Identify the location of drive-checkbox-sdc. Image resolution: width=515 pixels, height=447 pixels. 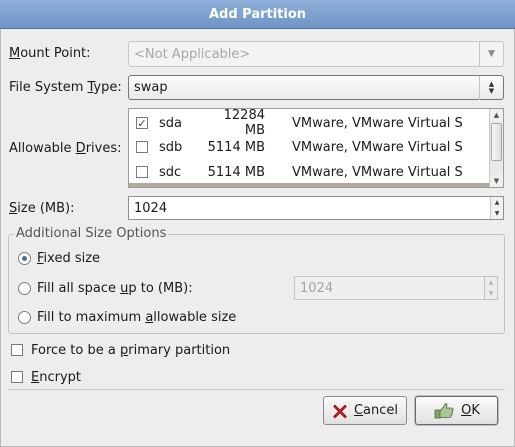
(142, 172).